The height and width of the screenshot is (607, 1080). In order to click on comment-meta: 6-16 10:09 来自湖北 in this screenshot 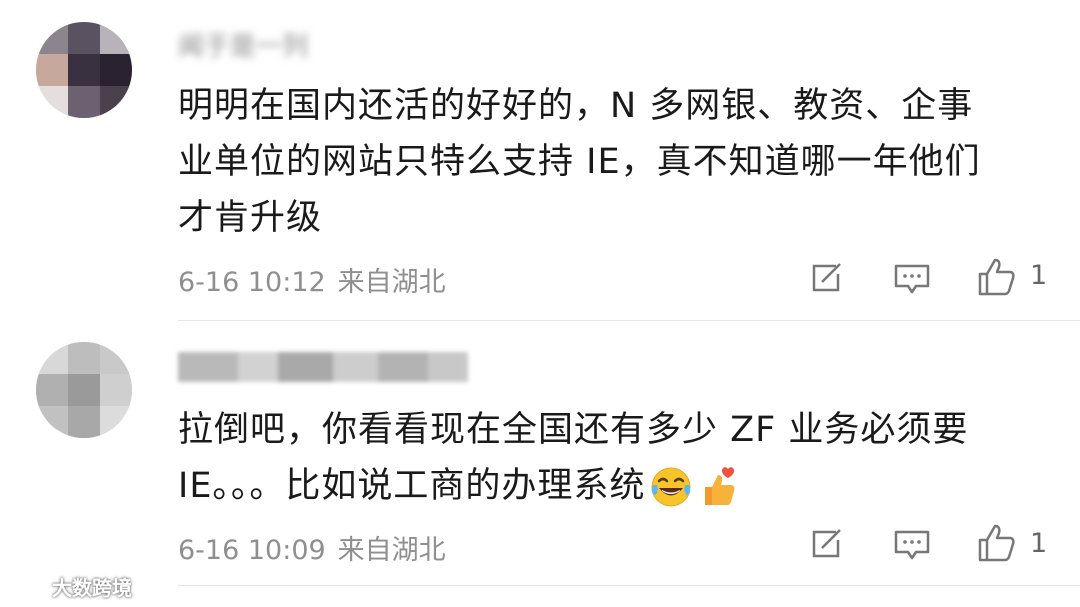, I will do `click(312, 547)`.